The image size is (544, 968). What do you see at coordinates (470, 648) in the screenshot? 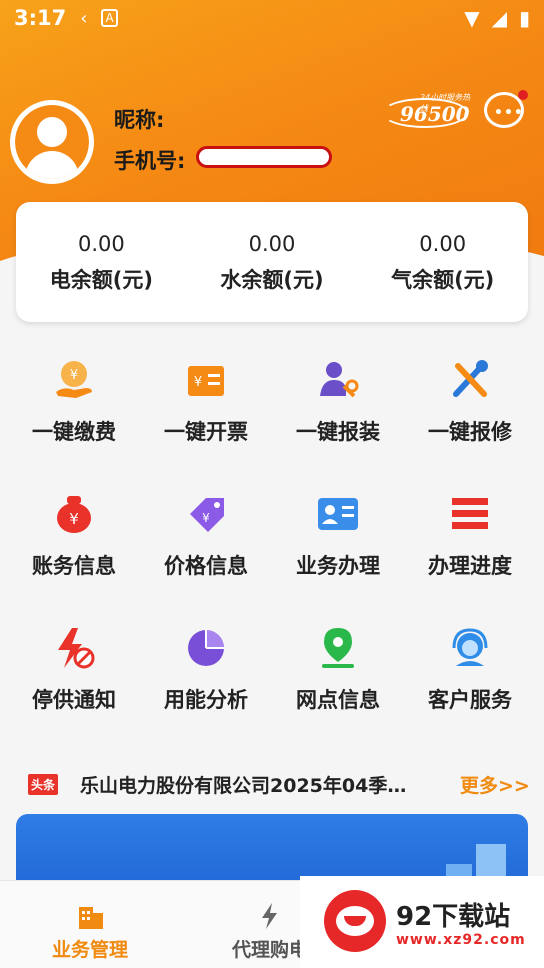
I see `headset-icon` at bounding box center [470, 648].